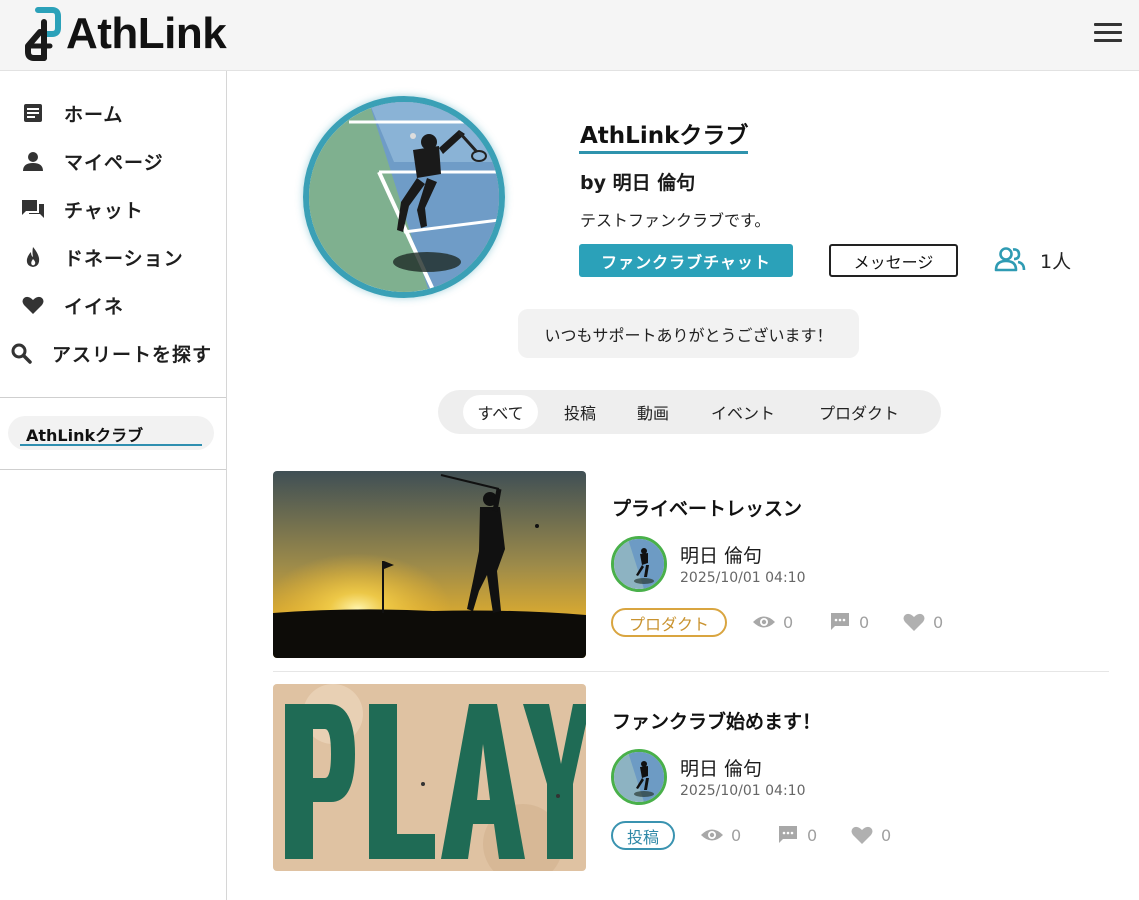  Describe the element at coordinates (33, 209) in the screenshot. I see `chat-icon` at that location.